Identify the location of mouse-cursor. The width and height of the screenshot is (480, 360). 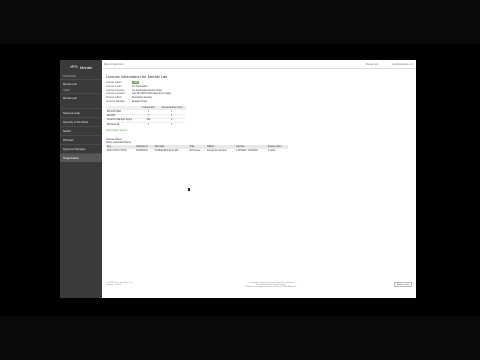
(189, 189).